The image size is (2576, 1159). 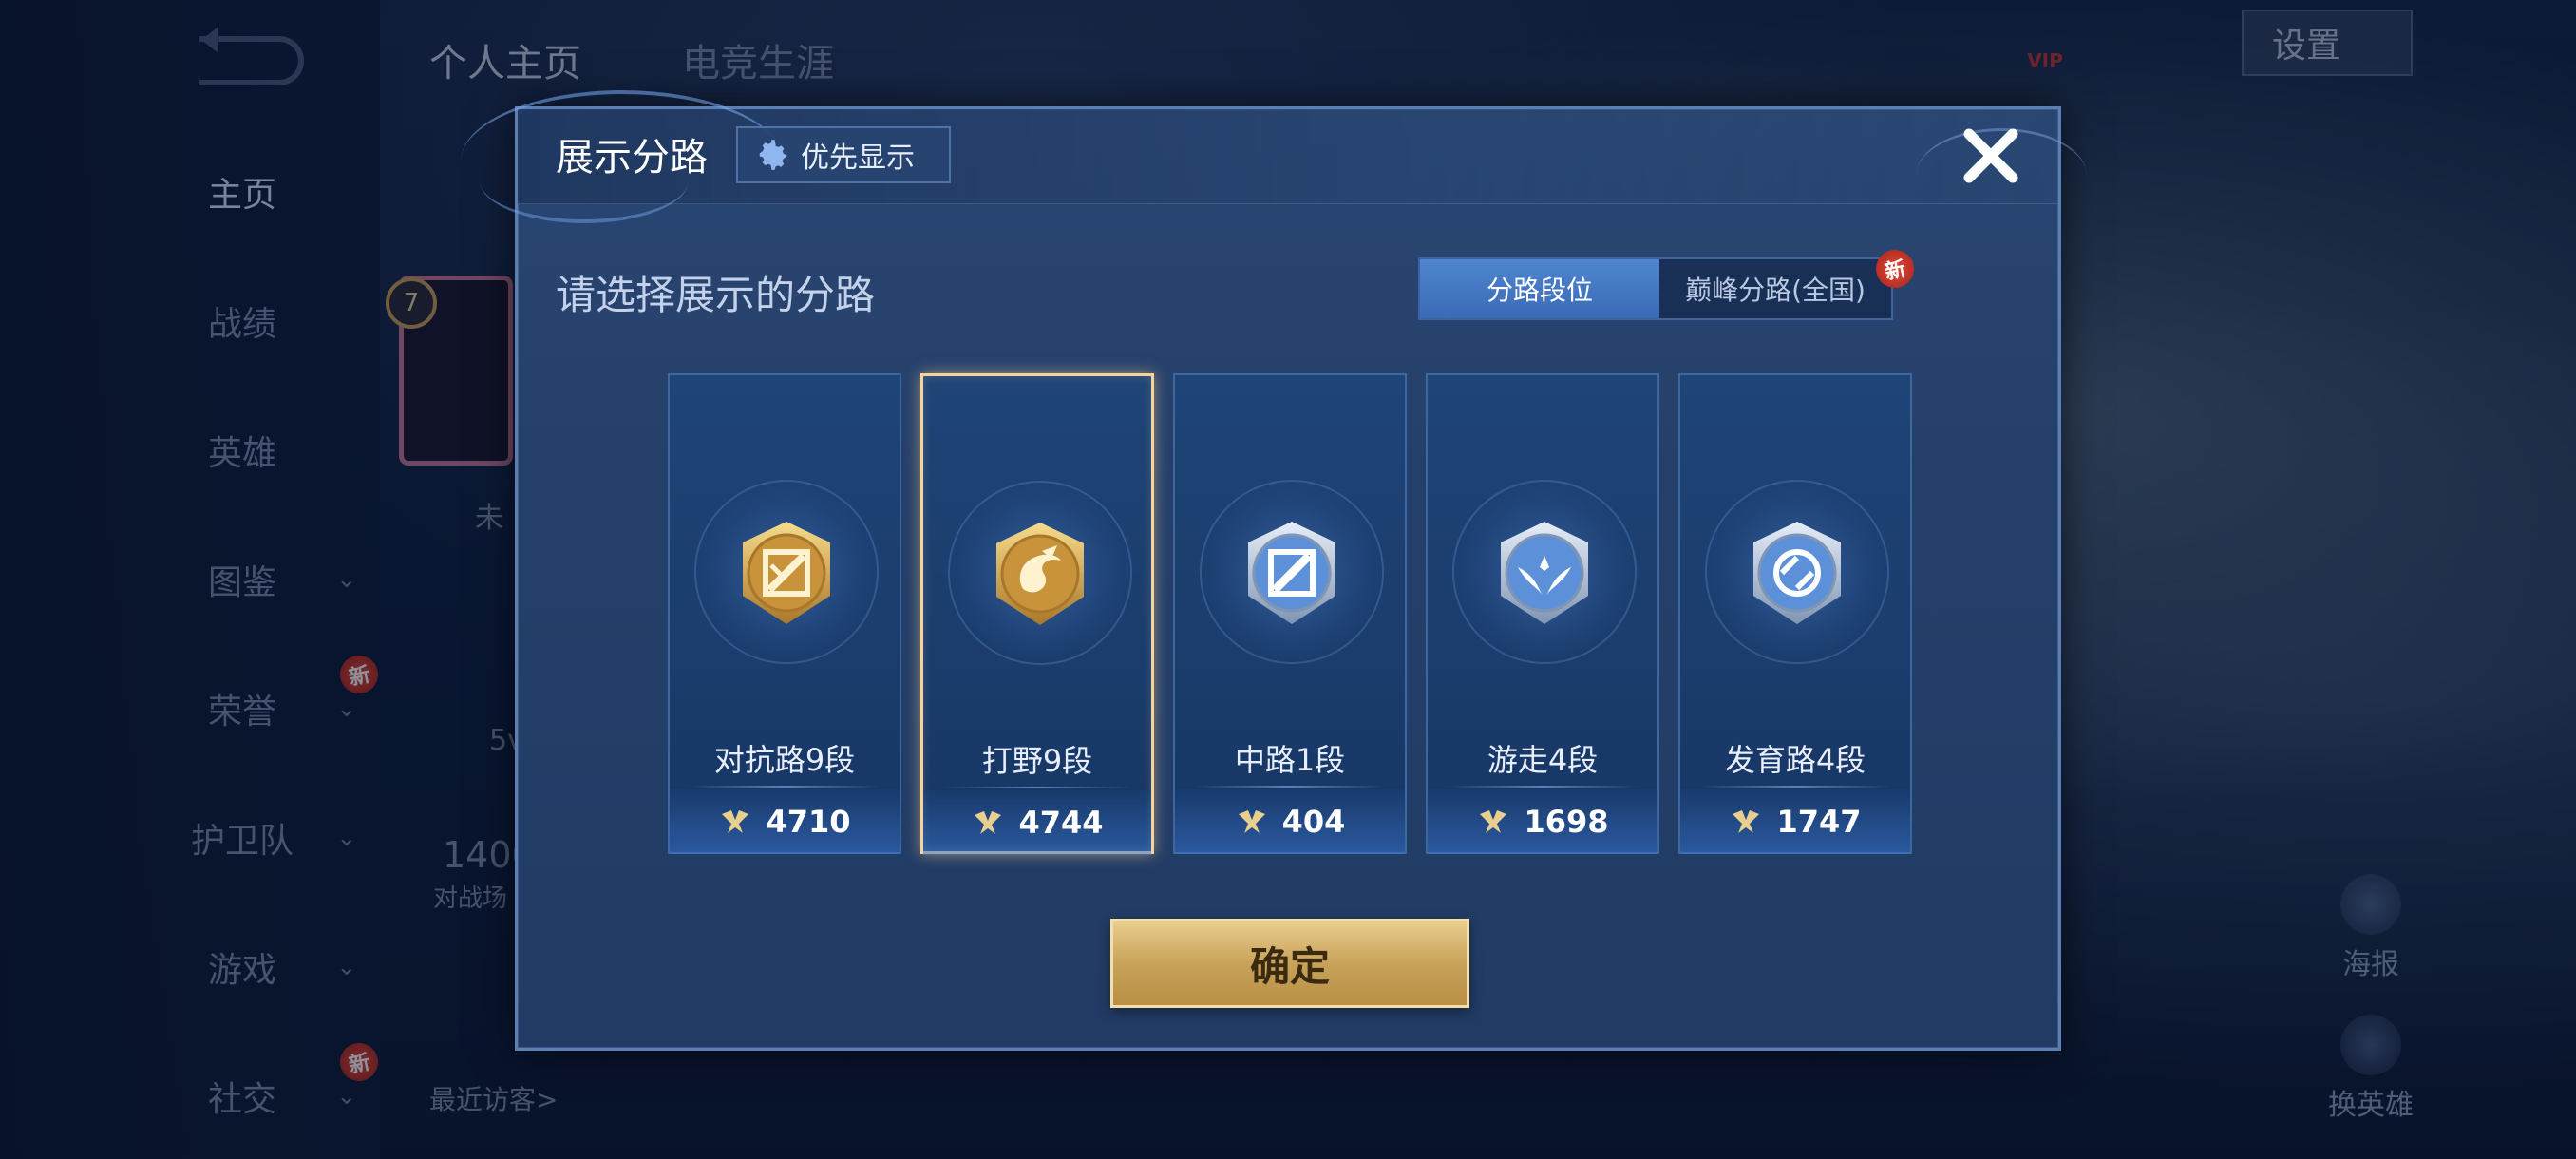 I want to click on toggle-lane-rank: 分路段位, so click(x=1539, y=288).